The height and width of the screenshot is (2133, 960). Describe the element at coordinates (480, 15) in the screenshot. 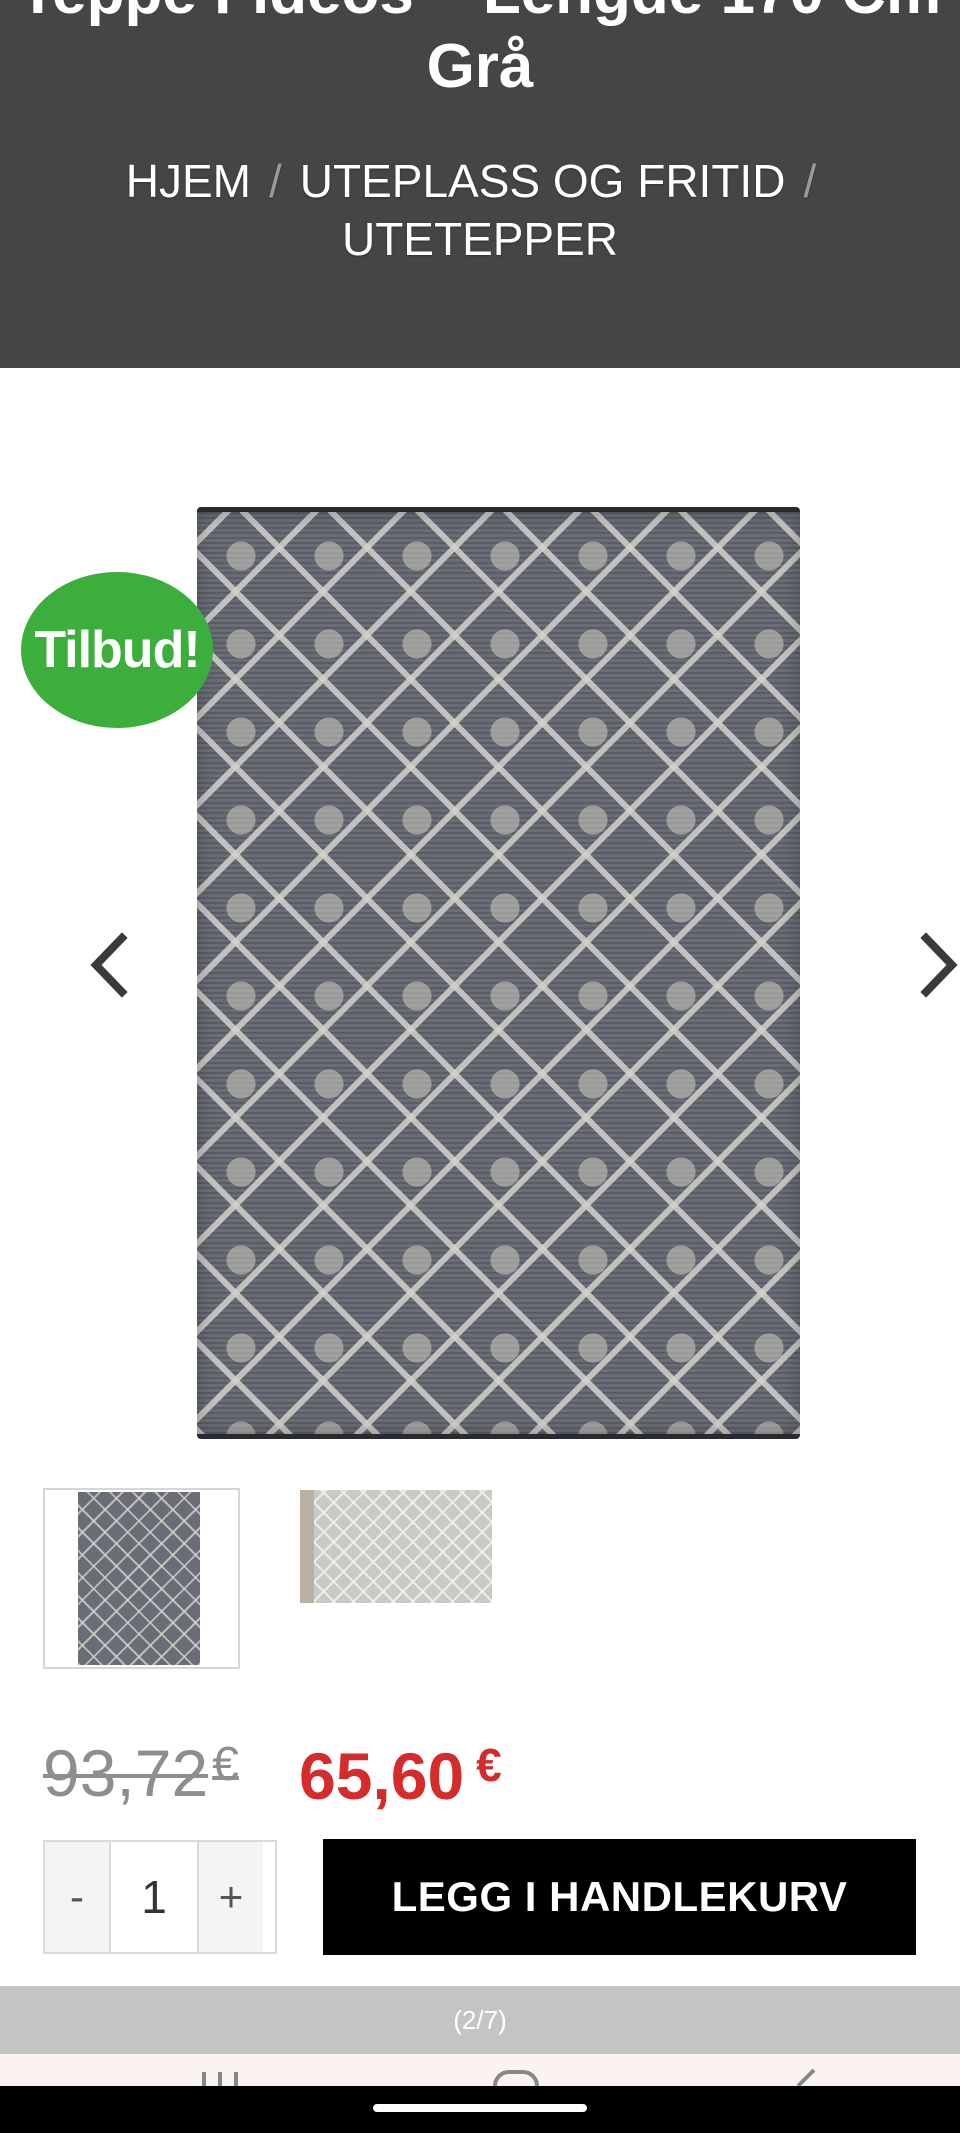

I see `product-title-line1: Teppe Fideos – Lengde 170 Cm` at that location.